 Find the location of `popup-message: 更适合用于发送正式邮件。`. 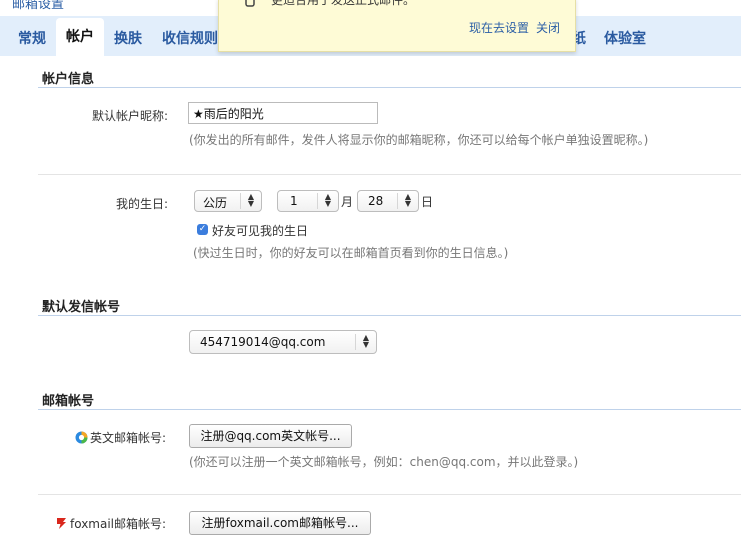

popup-message: 更适合用于发送正式邮件。 is located at coordinates (343, 3).